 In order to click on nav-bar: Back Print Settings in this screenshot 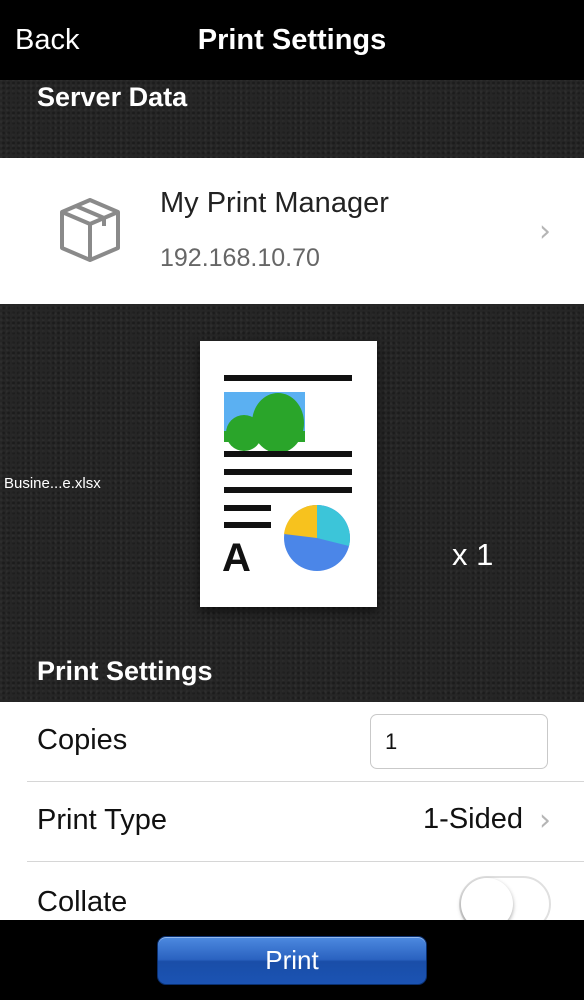, I will do `click(292, 40)`.